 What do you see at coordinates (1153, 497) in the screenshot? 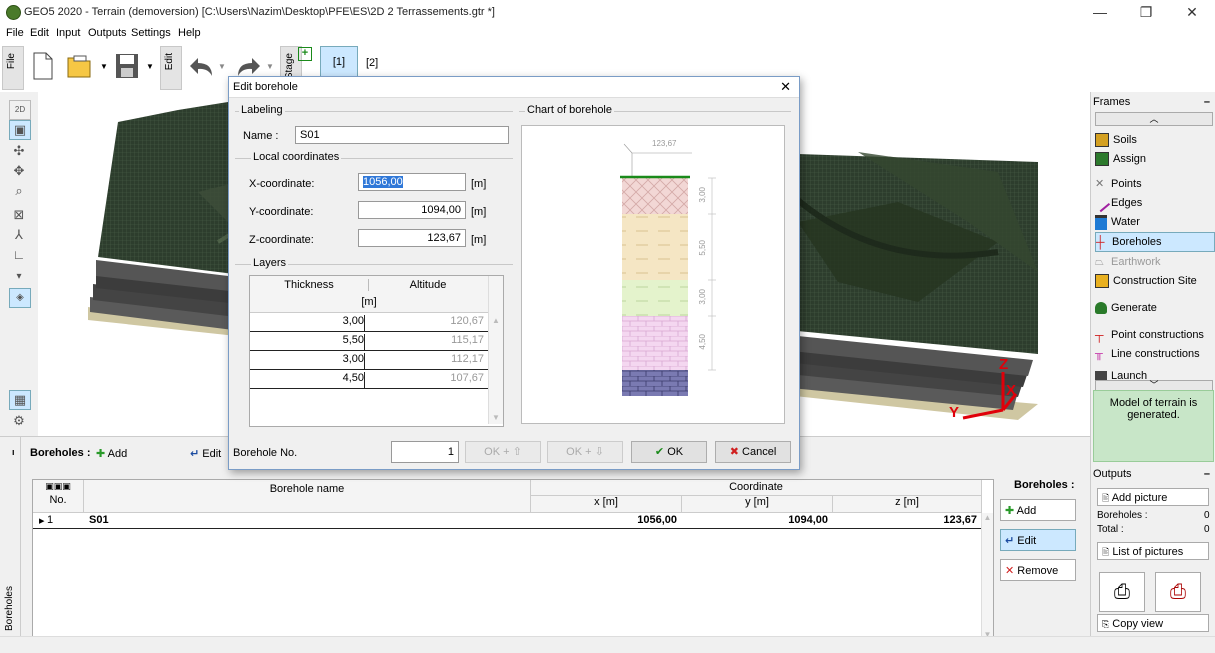
I see `add-picture-button: 🖹 Add picture` at bounding box center [1153, 497].